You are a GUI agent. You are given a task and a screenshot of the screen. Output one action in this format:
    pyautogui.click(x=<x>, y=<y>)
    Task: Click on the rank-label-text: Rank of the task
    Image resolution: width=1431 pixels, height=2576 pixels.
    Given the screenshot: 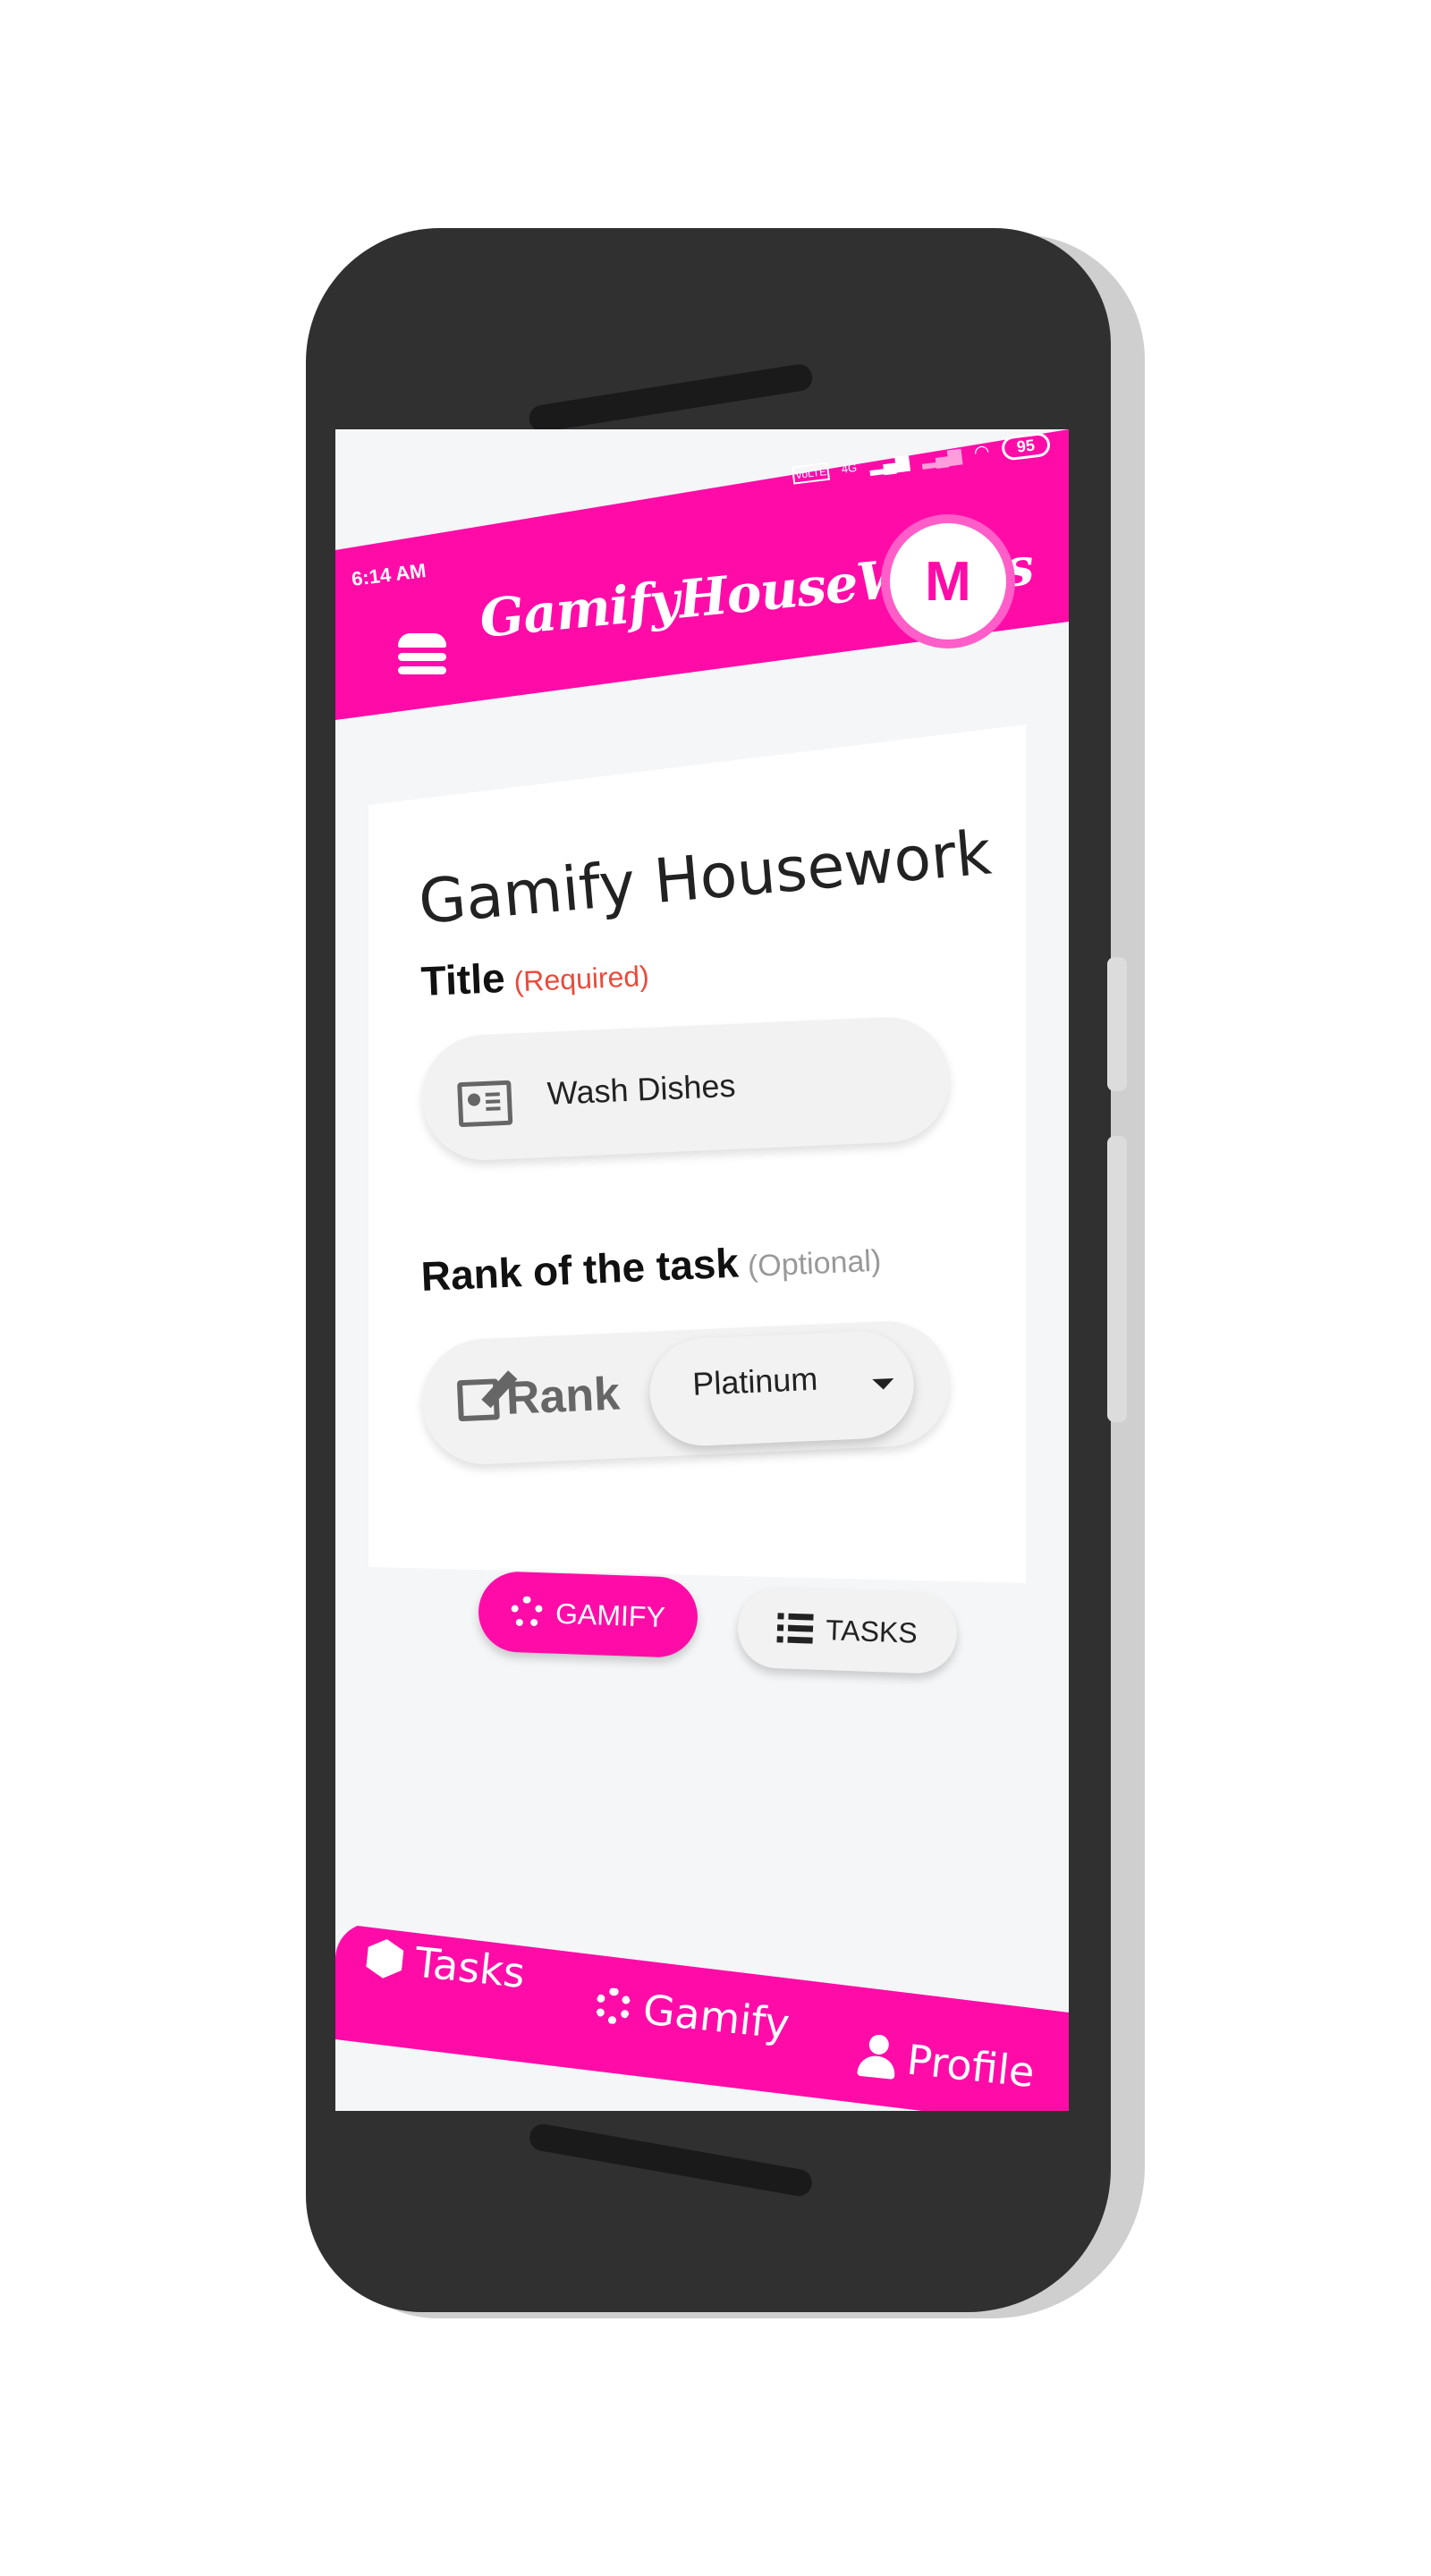 What is the action you would take?
    pyautogui.click(x=580, y=1270)
    